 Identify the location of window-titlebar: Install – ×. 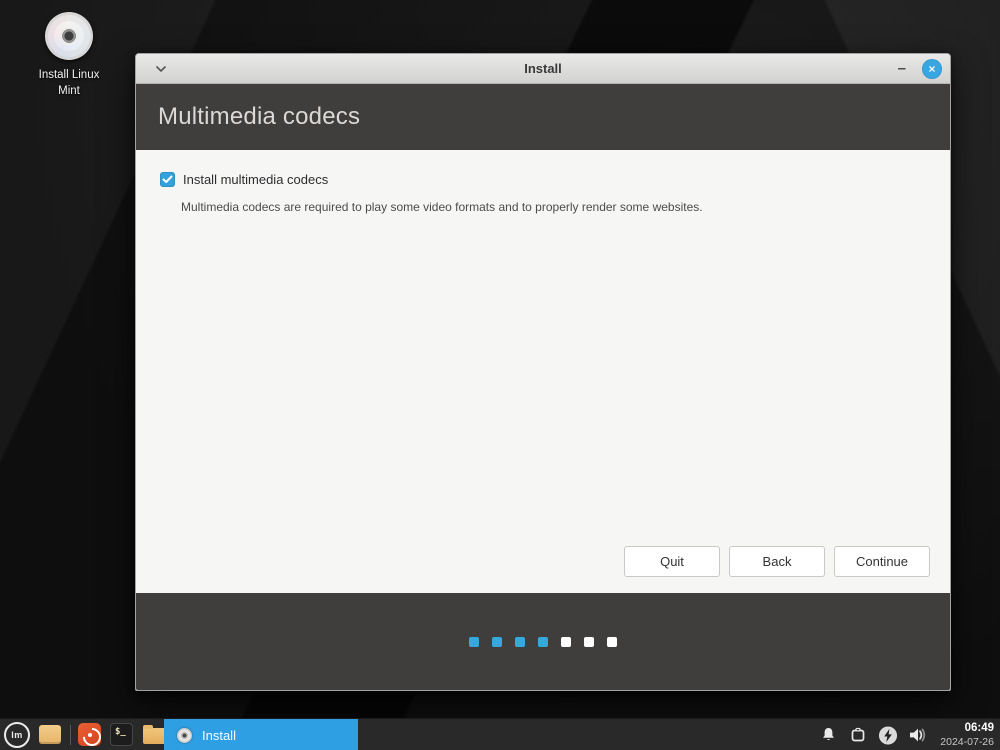
(543, 69).